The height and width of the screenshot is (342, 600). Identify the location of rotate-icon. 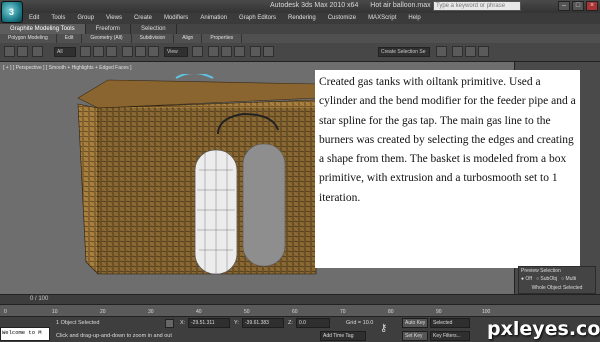
(140, 51).